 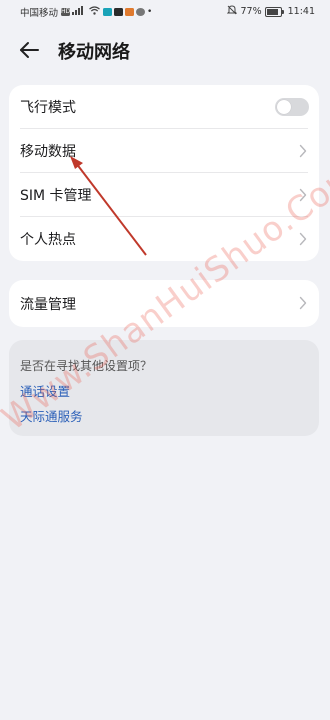 I want to click on traffic-management-label: 流量管理, so click(x=48, y=304).